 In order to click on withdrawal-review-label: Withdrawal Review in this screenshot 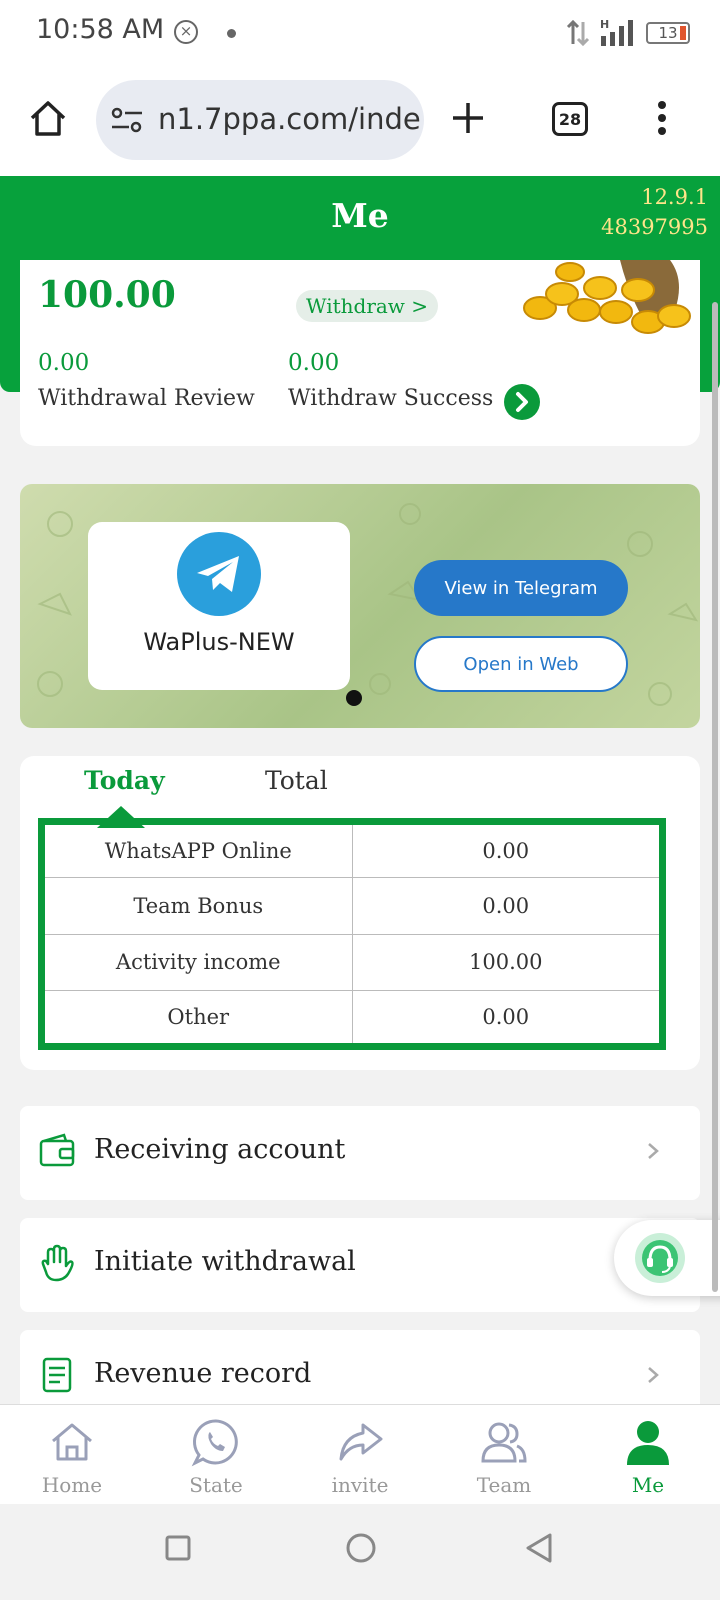, I will do `click(146, 398)`.